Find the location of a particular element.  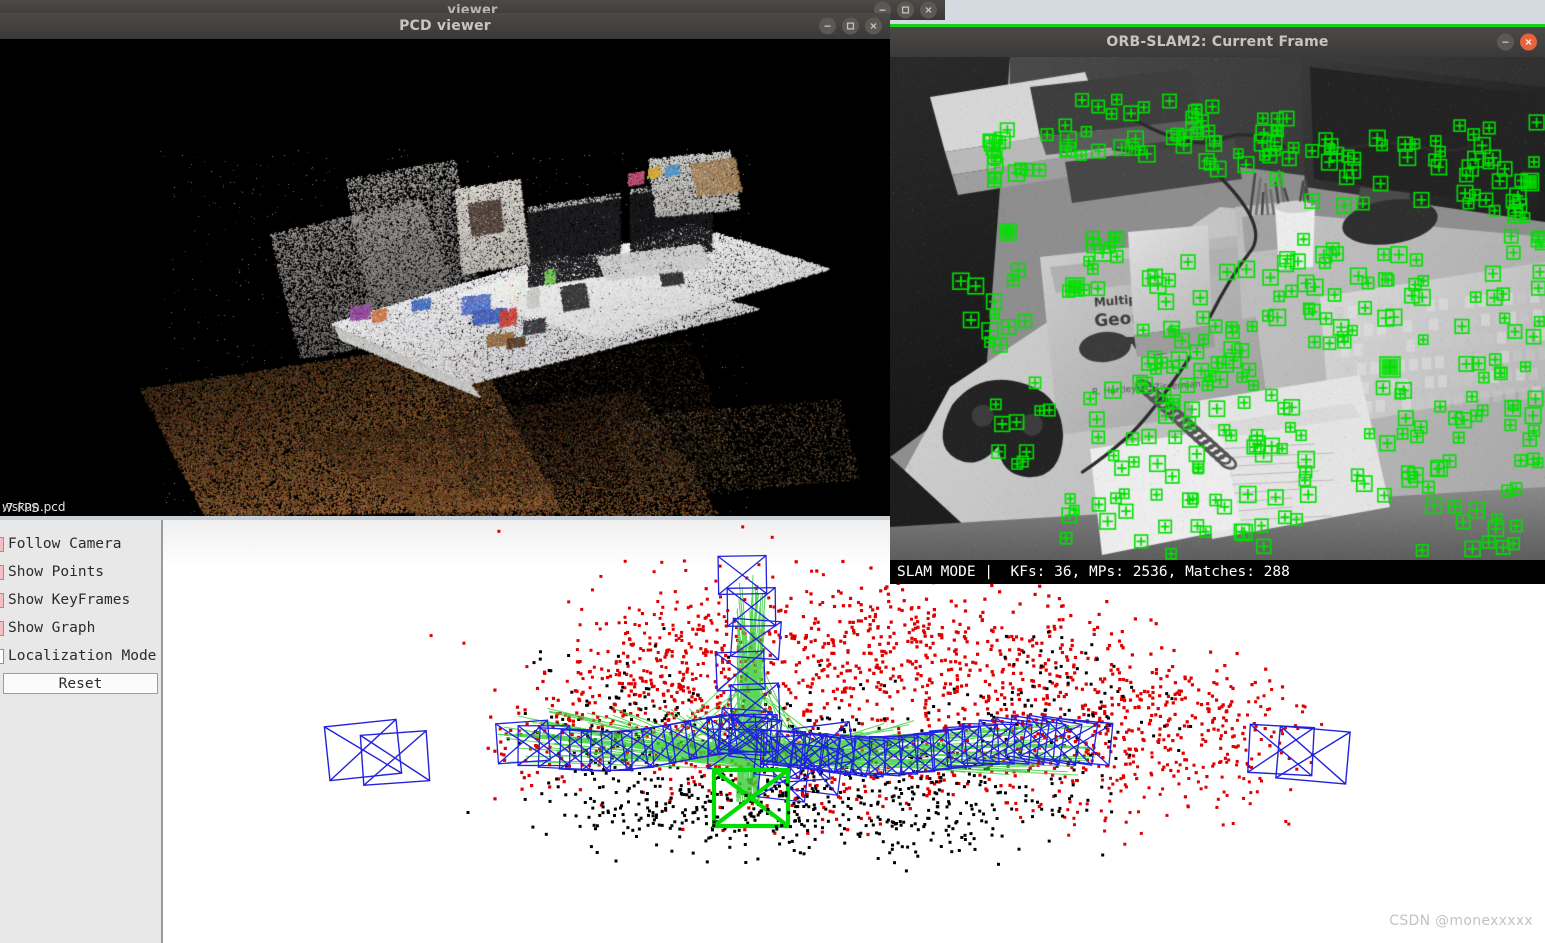

orb-slam2-window-controls is located at coordinates (1517, 42).